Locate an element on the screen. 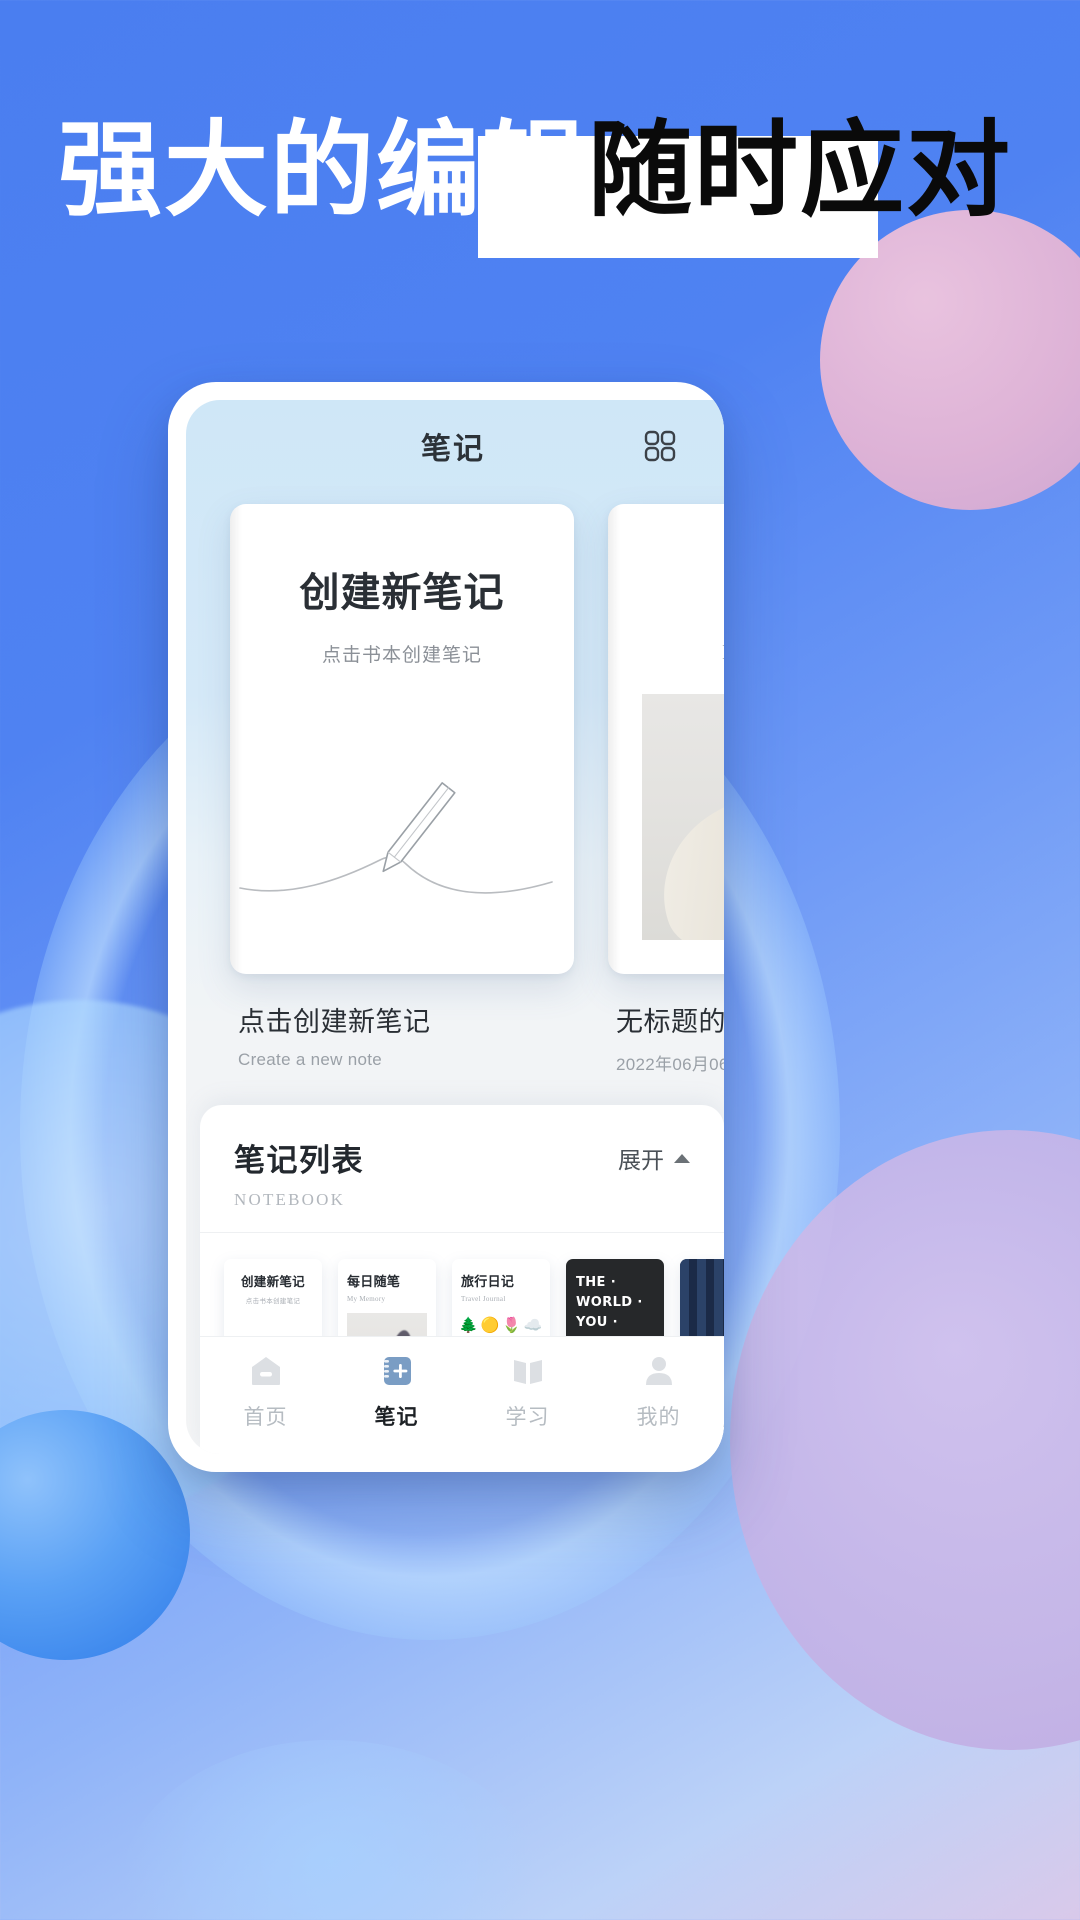 The width and height of the screenshot is (1080, 1920). thumbnail-title: 每日随笔 is located at coordinates (374, 1281).